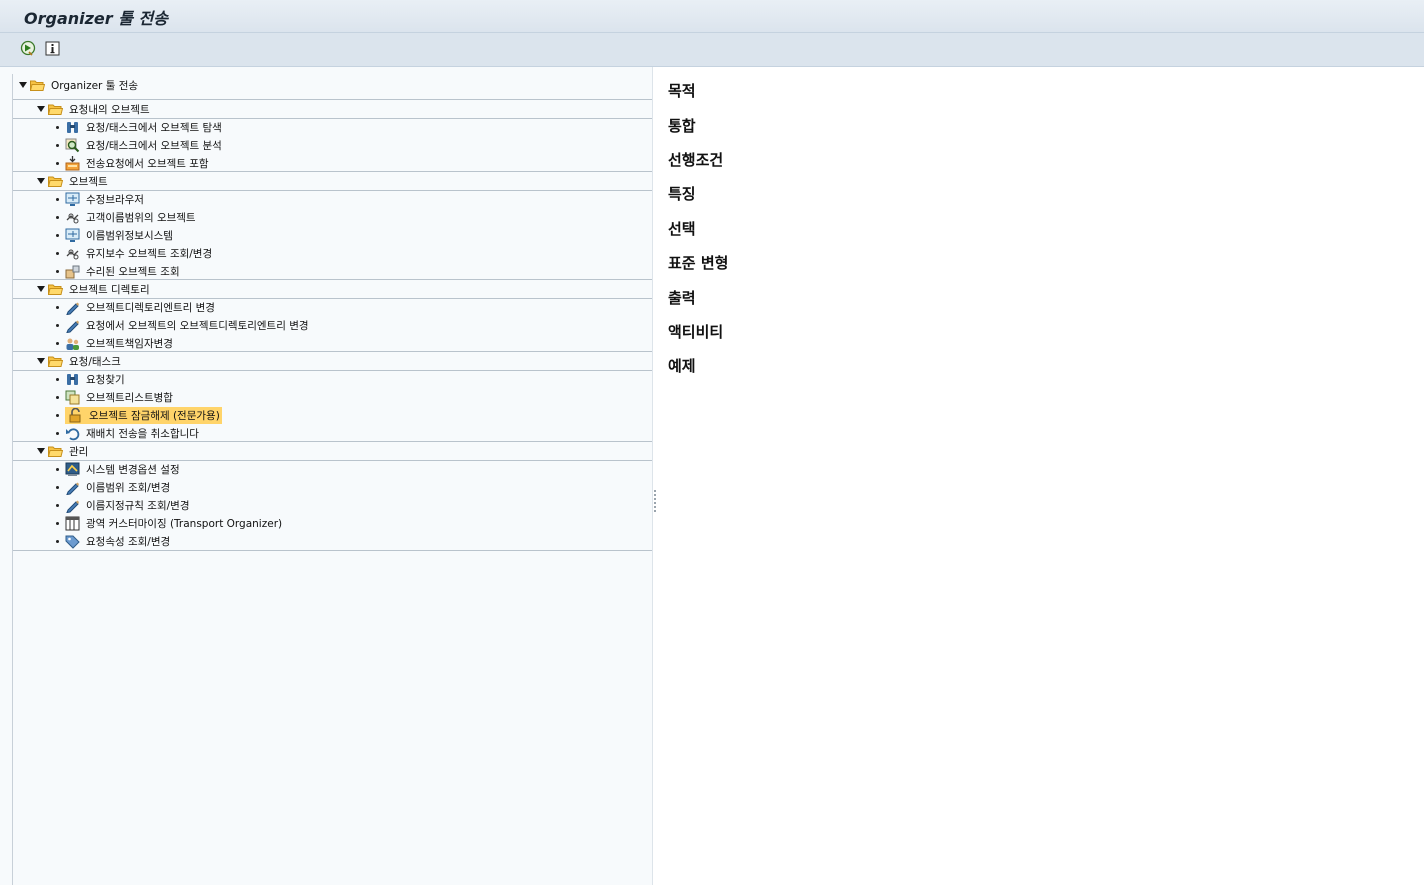 Image resolution: width=1424 pixels, height=885 pixels. Describe the element at coordinates (332, 235) in the screenshot. I see `tree-item: 이름범위정보시스템` at that location.